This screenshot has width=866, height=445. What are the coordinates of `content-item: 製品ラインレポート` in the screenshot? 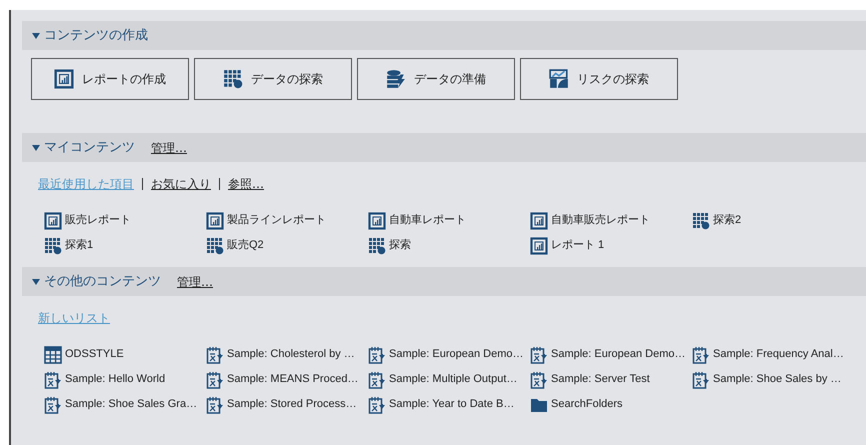 It's located at (287, 220).